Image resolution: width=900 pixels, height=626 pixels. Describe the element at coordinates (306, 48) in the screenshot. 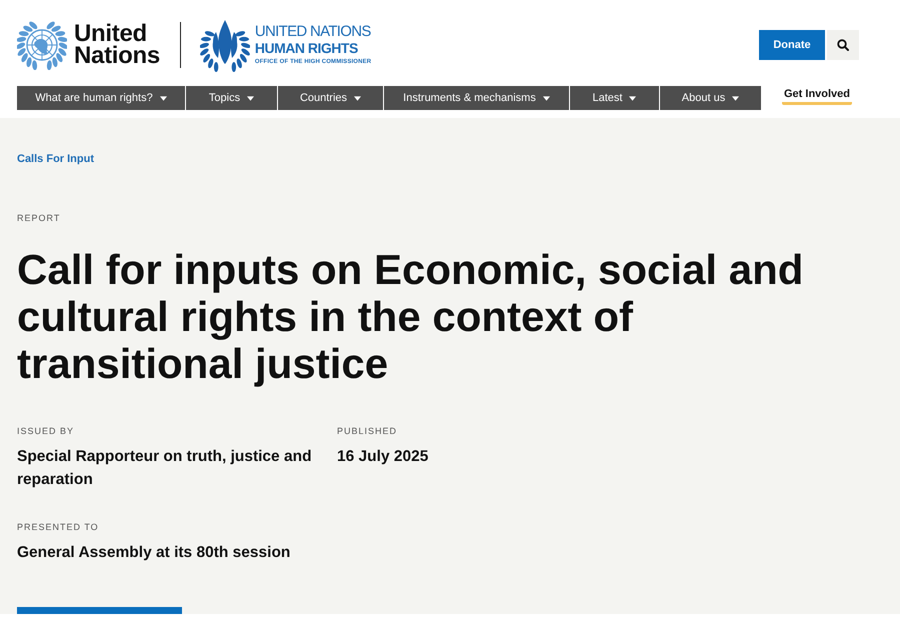

I see `logo-text: HUMAN RIGHTS` at that location.